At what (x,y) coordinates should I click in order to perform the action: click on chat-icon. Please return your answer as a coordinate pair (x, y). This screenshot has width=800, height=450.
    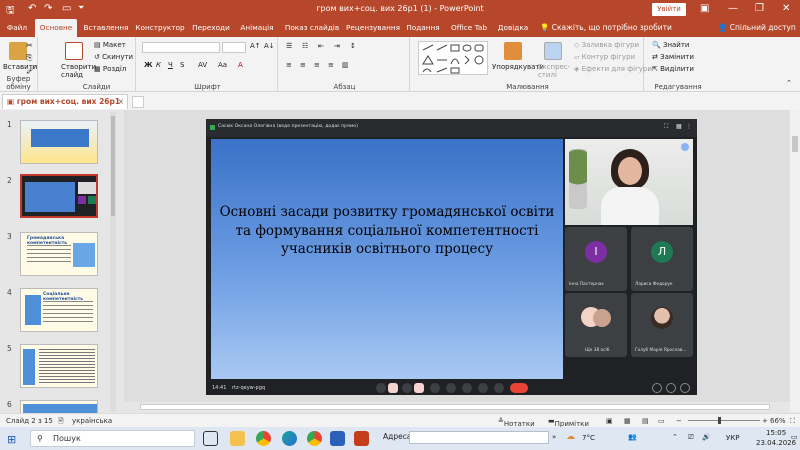
    Looking at the image, I should click on (685, 388).